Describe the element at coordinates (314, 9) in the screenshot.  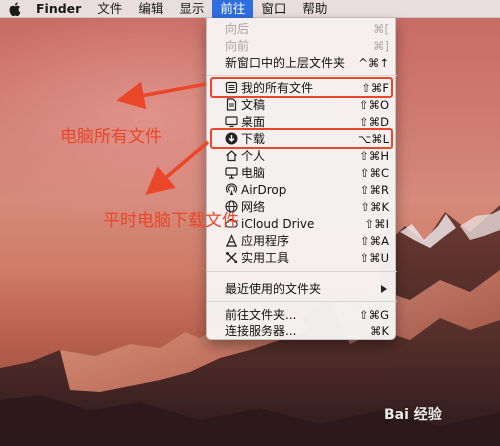
I see `menu-help: 帮助` at that location.